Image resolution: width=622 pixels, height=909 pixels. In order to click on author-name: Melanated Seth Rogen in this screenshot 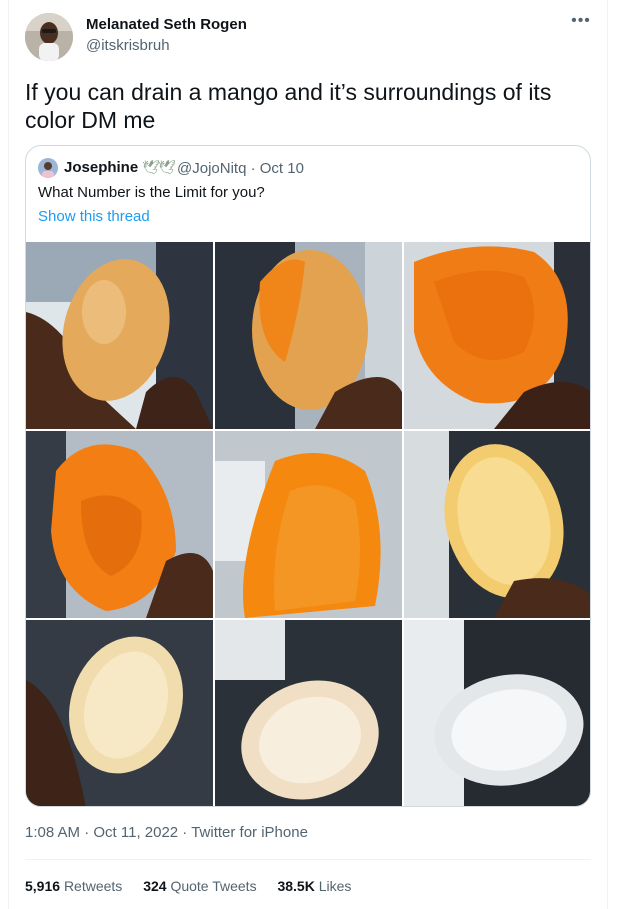, I will do `click(166, 24)`.